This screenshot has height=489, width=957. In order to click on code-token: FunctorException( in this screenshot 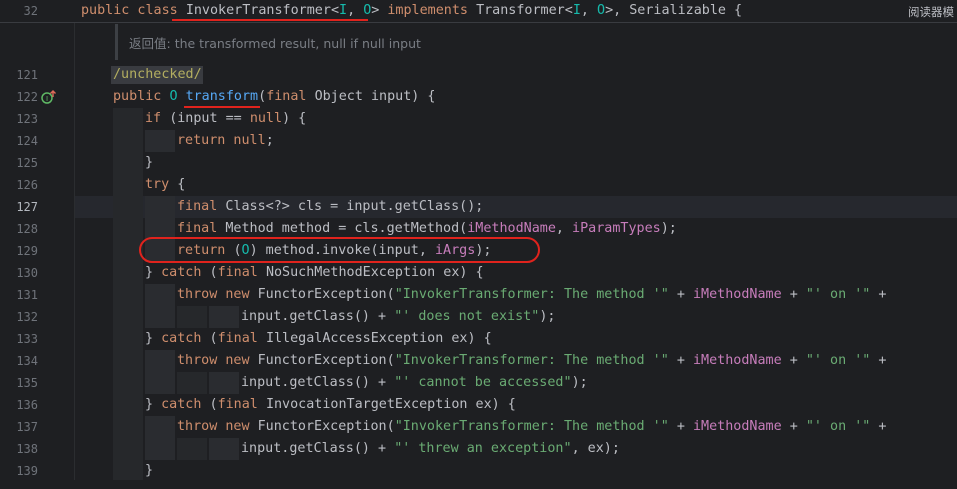, I will do `click(326, 360)`.